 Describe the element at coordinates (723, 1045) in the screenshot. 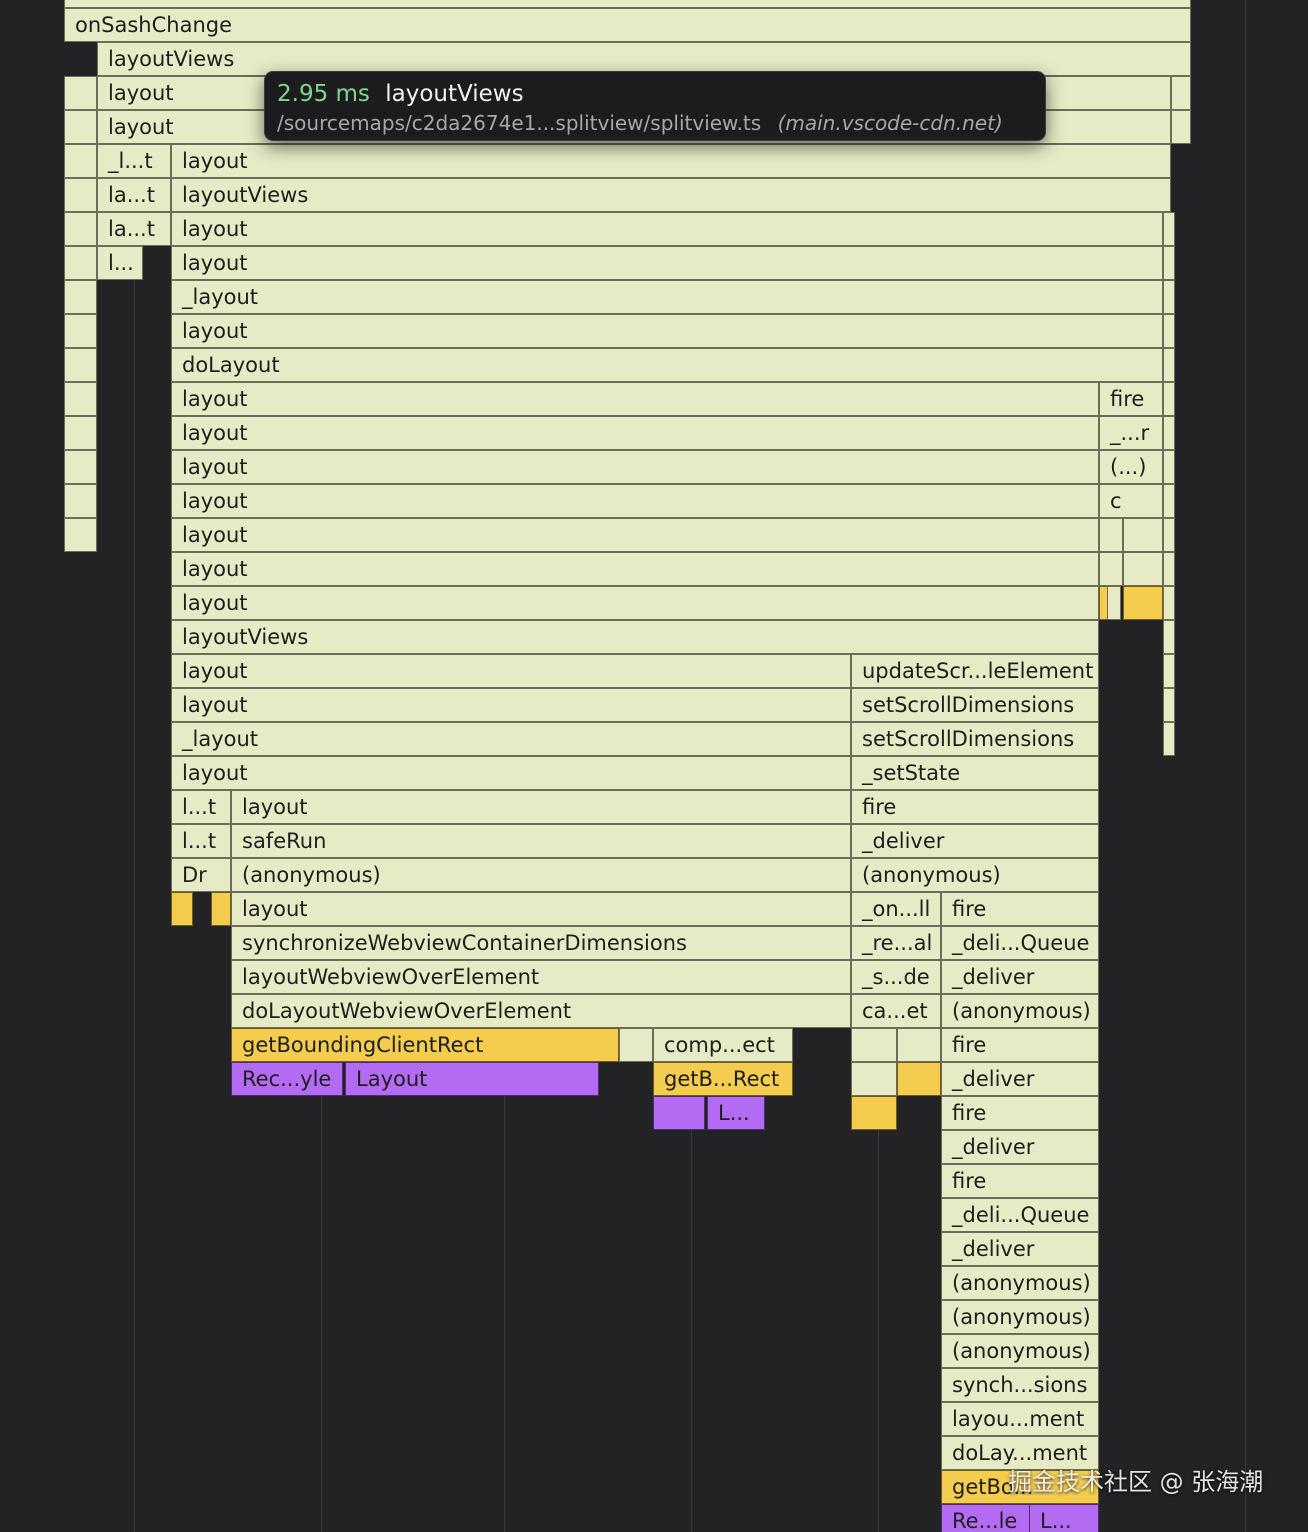

I see `flame-frame: comp...ect` at that location.